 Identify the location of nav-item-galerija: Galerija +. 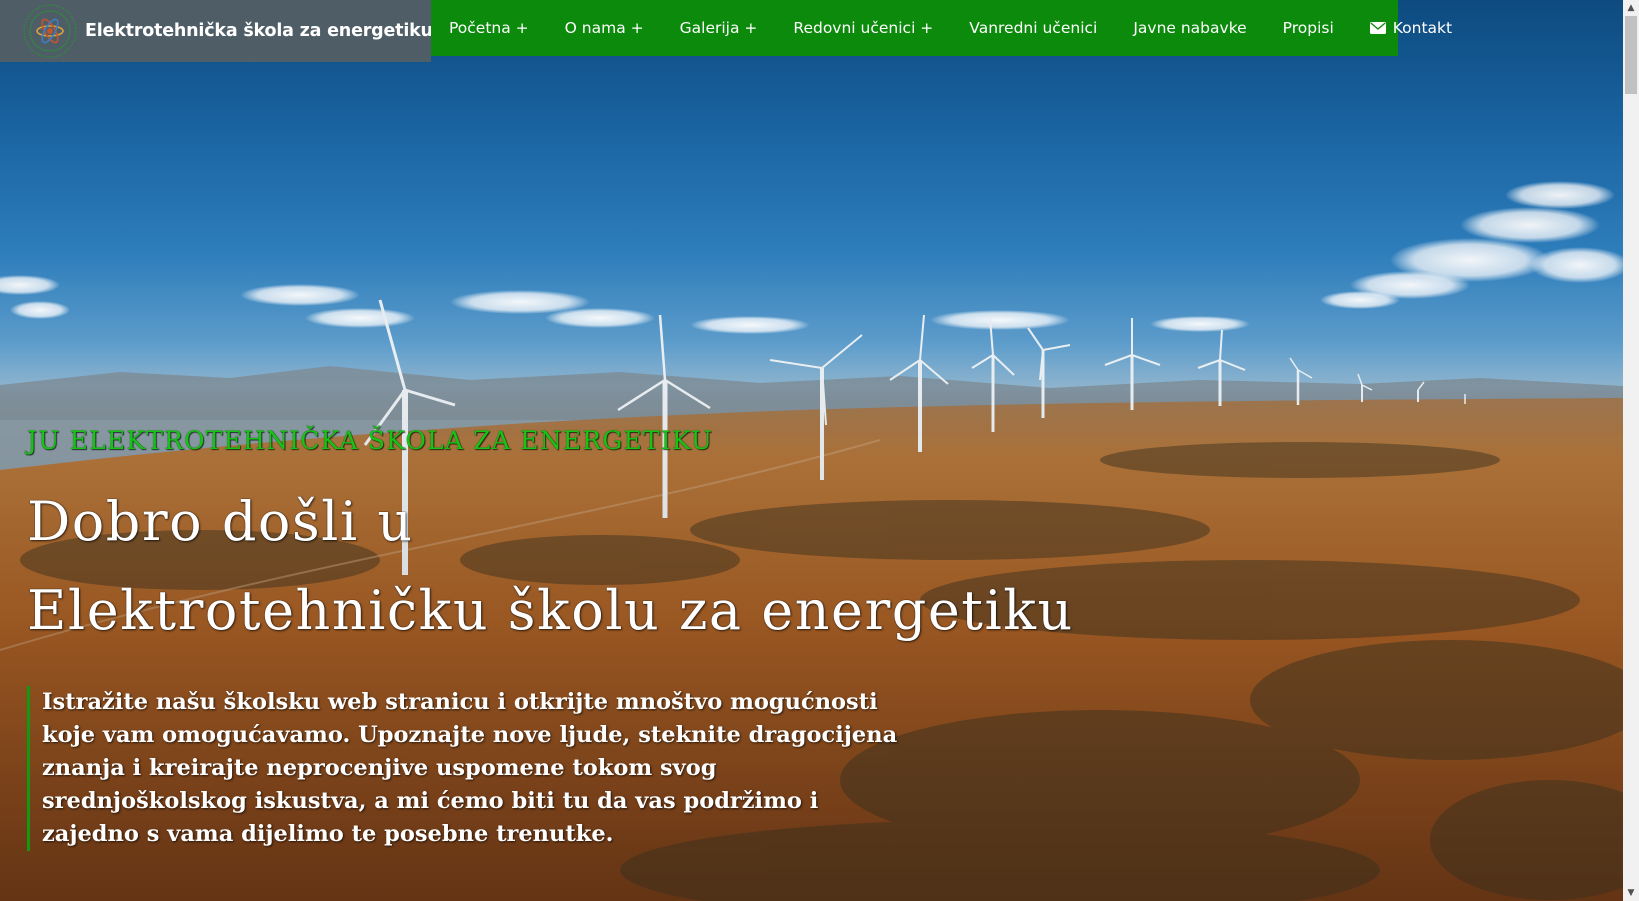
(719, 28).